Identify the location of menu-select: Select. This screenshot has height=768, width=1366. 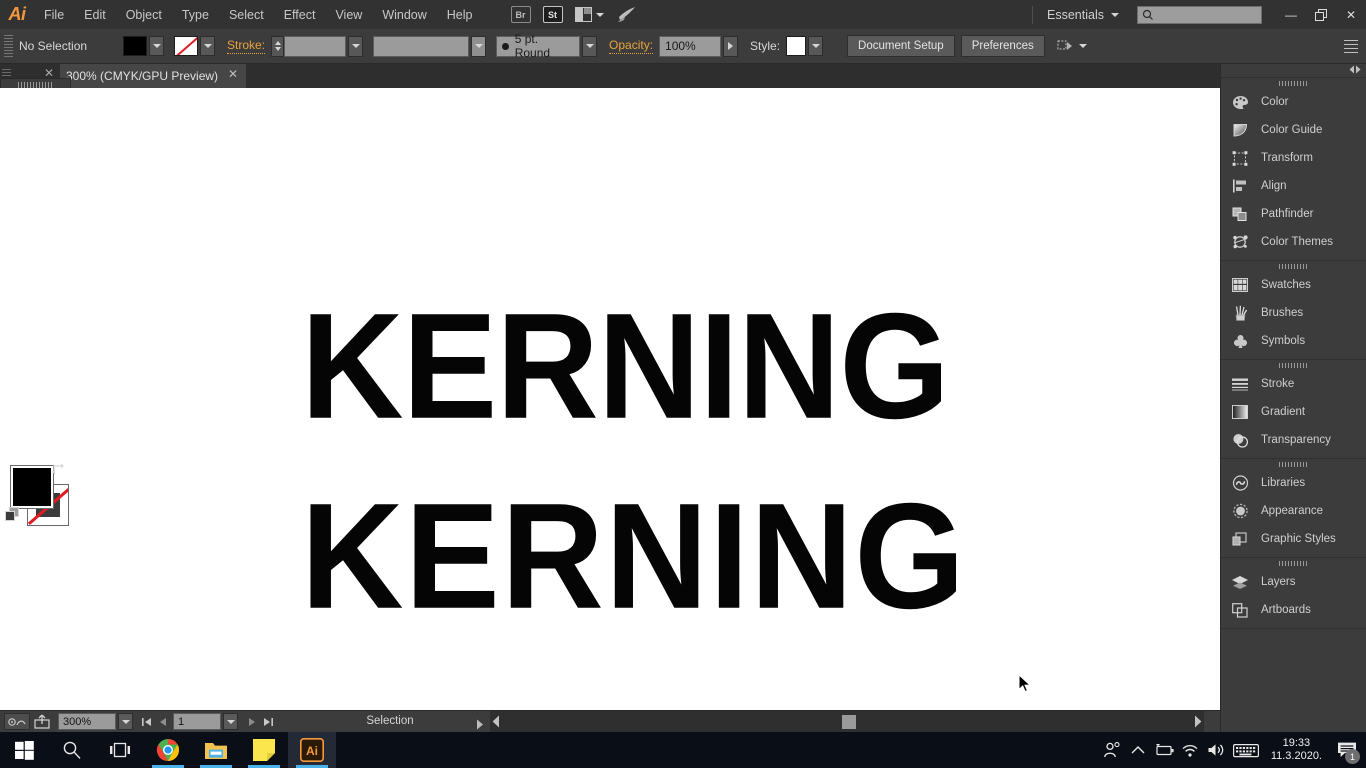
(246, 14).